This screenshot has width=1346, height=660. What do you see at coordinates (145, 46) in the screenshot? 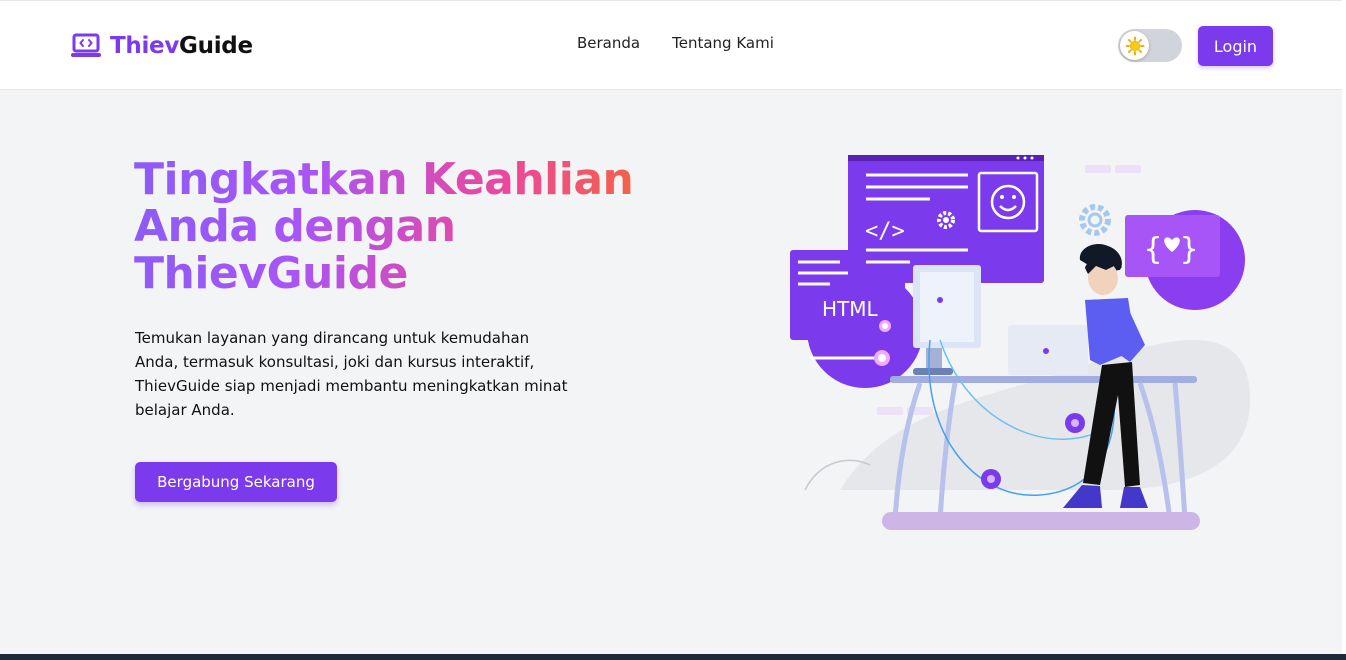
I see `brand-name-part1: Thiev` at bounding box center [145, 46].